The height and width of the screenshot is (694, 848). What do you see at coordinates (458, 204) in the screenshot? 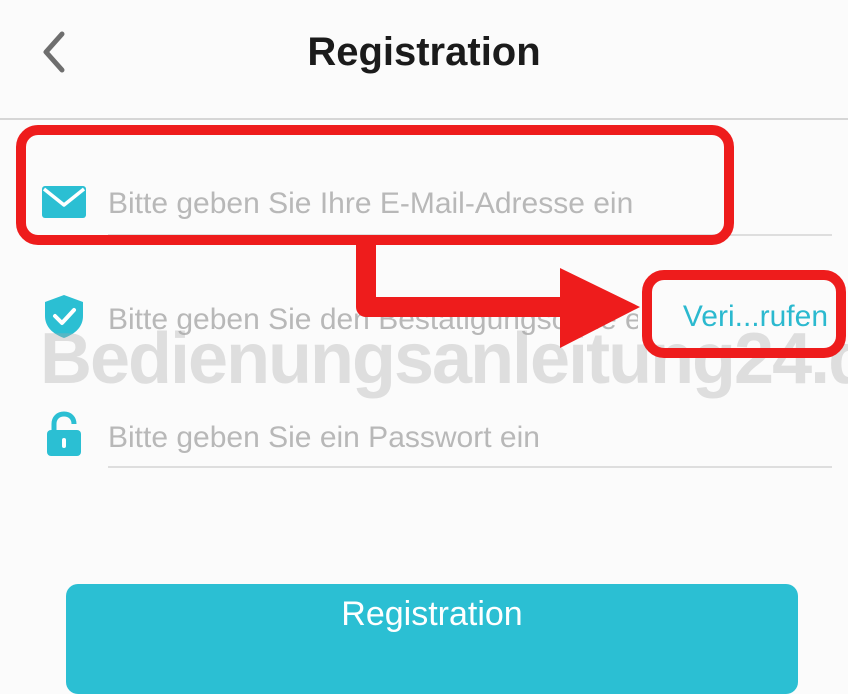
I see `email-input` at bounding box center [458, 204].